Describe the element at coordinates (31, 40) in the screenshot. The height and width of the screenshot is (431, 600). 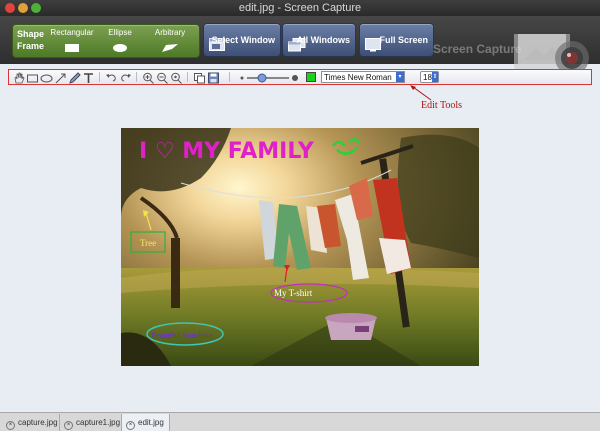
I see `shape-frame-label: Shape Frame` at that location.